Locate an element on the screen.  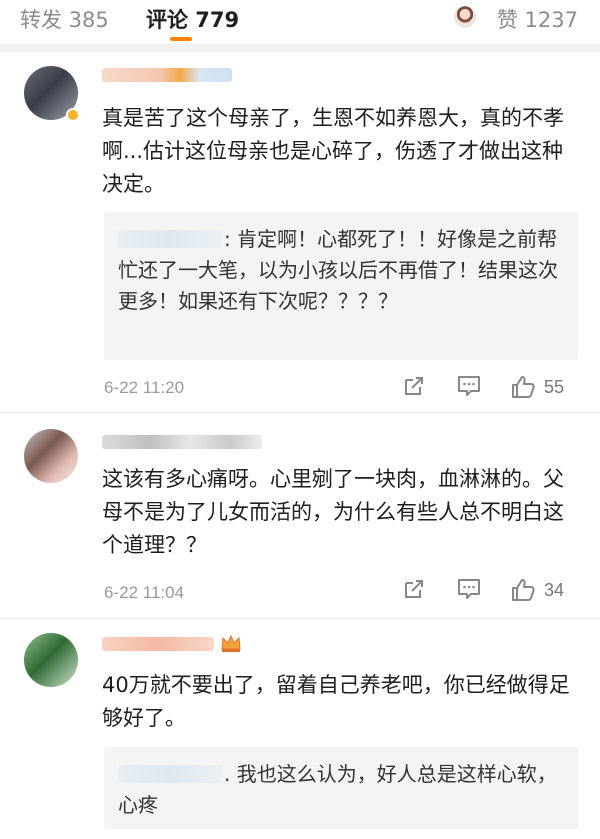
comment-tab-bar: 转发 385 评论 779 赞 1237 is located at coordinates (300, 22).